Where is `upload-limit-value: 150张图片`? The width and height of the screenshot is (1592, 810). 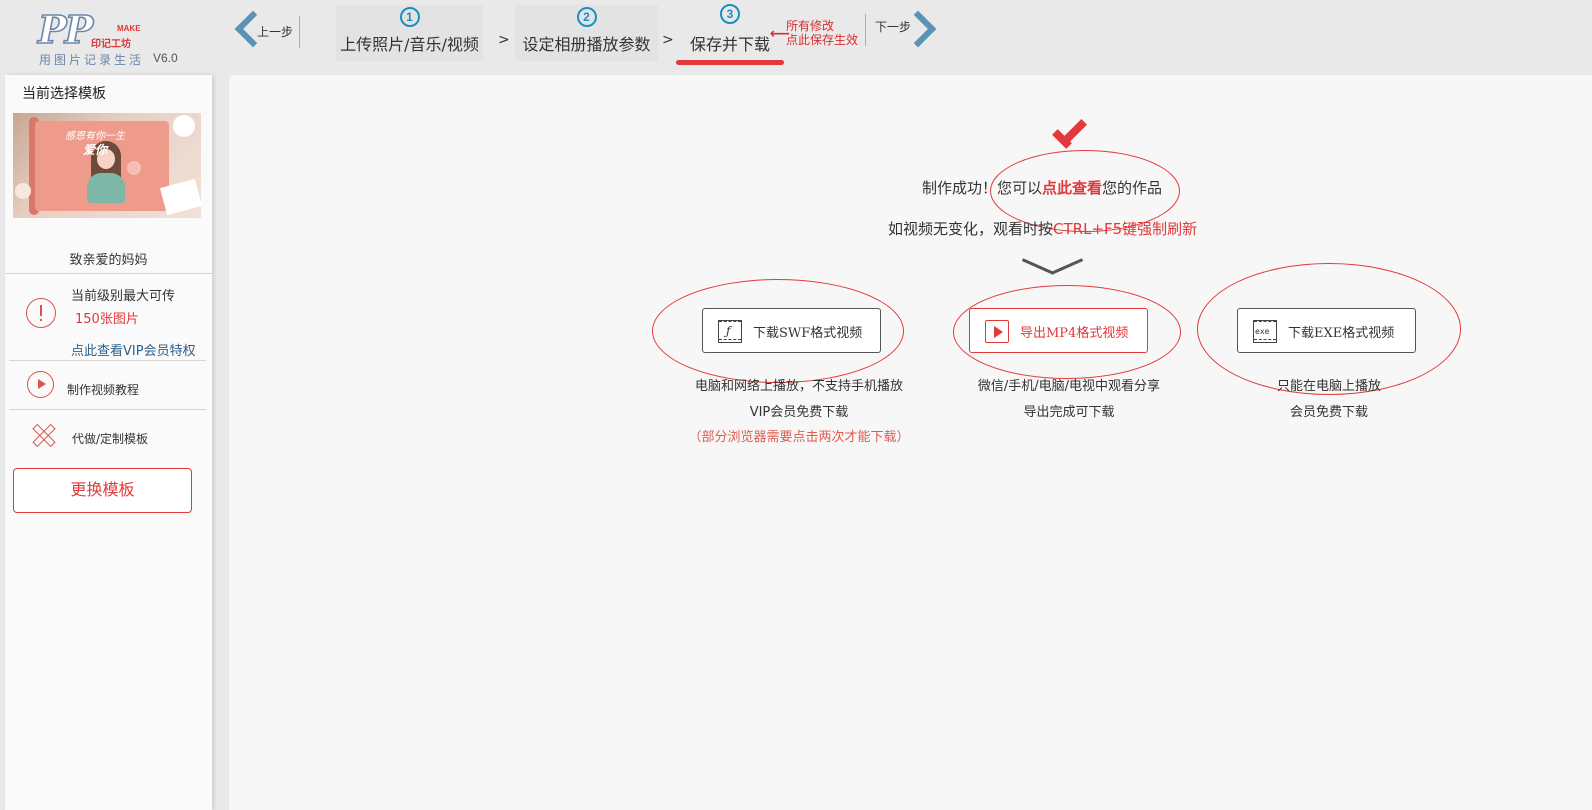 upload-limit-value: 150张图片 is located at coordinates (107, 319).